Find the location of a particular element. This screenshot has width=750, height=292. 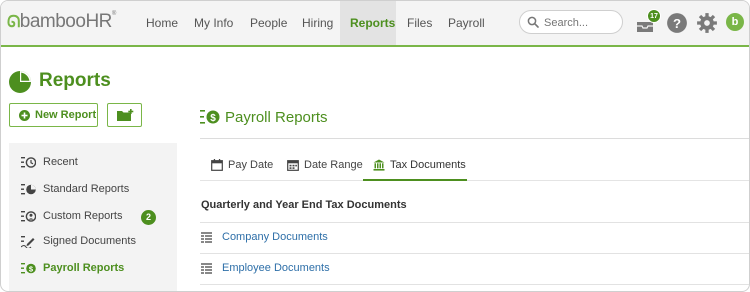

help-icon: ? is located at coordinates (677, 23).